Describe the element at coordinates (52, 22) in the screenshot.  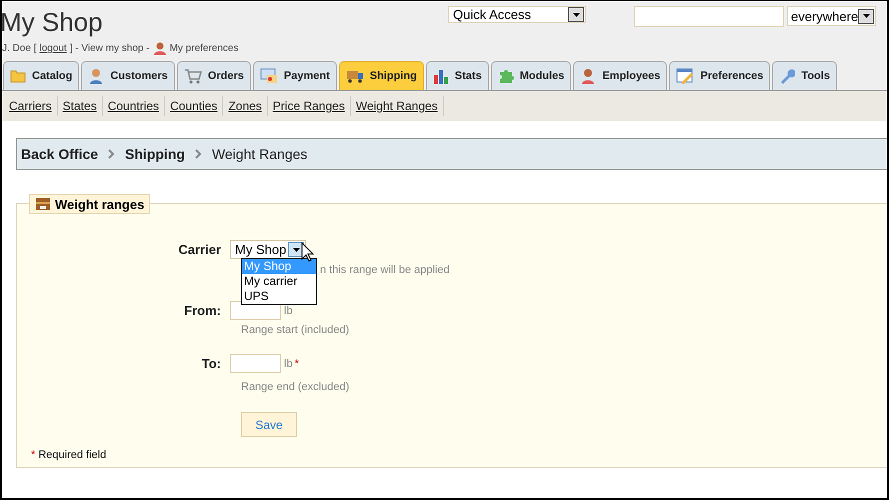
I see `shop-title: My Shop` at that location.